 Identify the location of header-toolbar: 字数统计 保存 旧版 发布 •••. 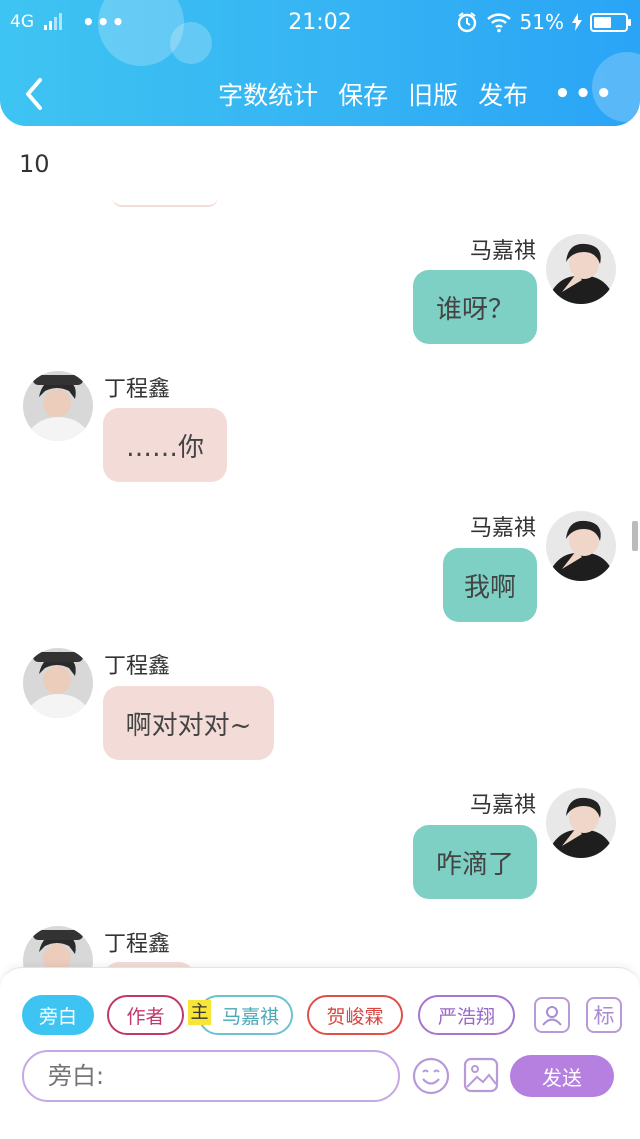
(417, 94).